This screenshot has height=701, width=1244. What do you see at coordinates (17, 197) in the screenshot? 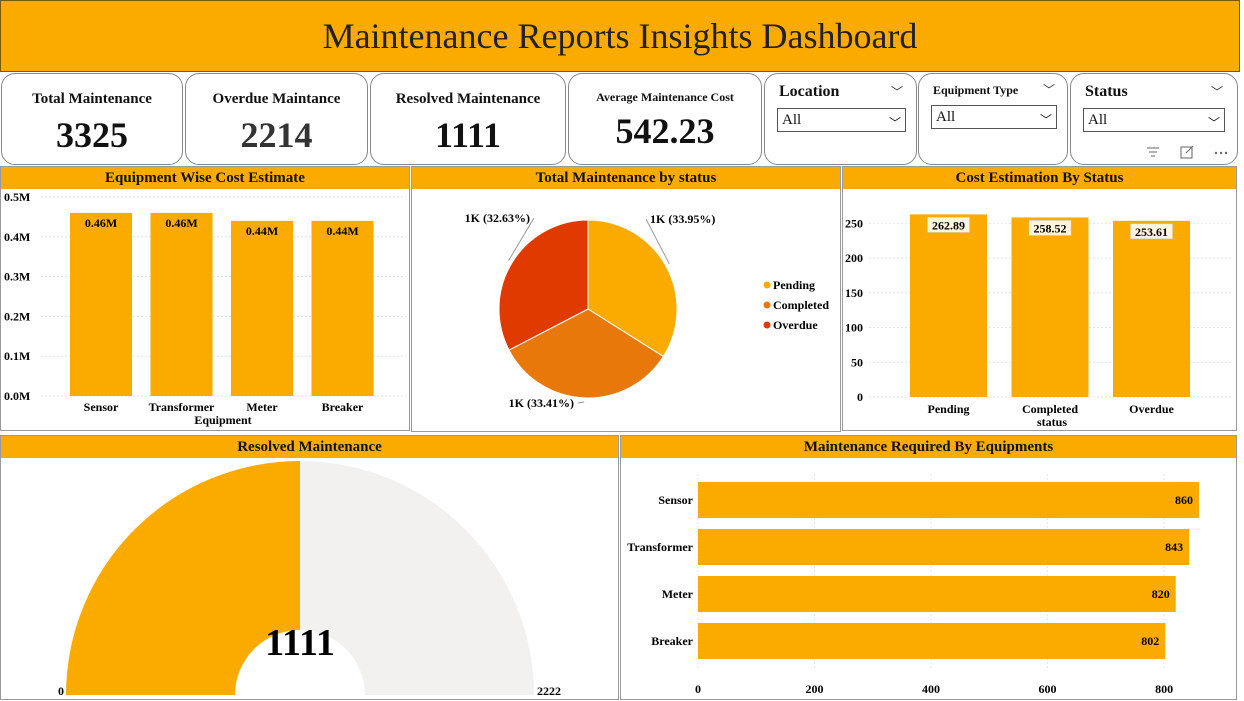
I see `y-tick-label: 0.5M` at bounding box center [17, 197].